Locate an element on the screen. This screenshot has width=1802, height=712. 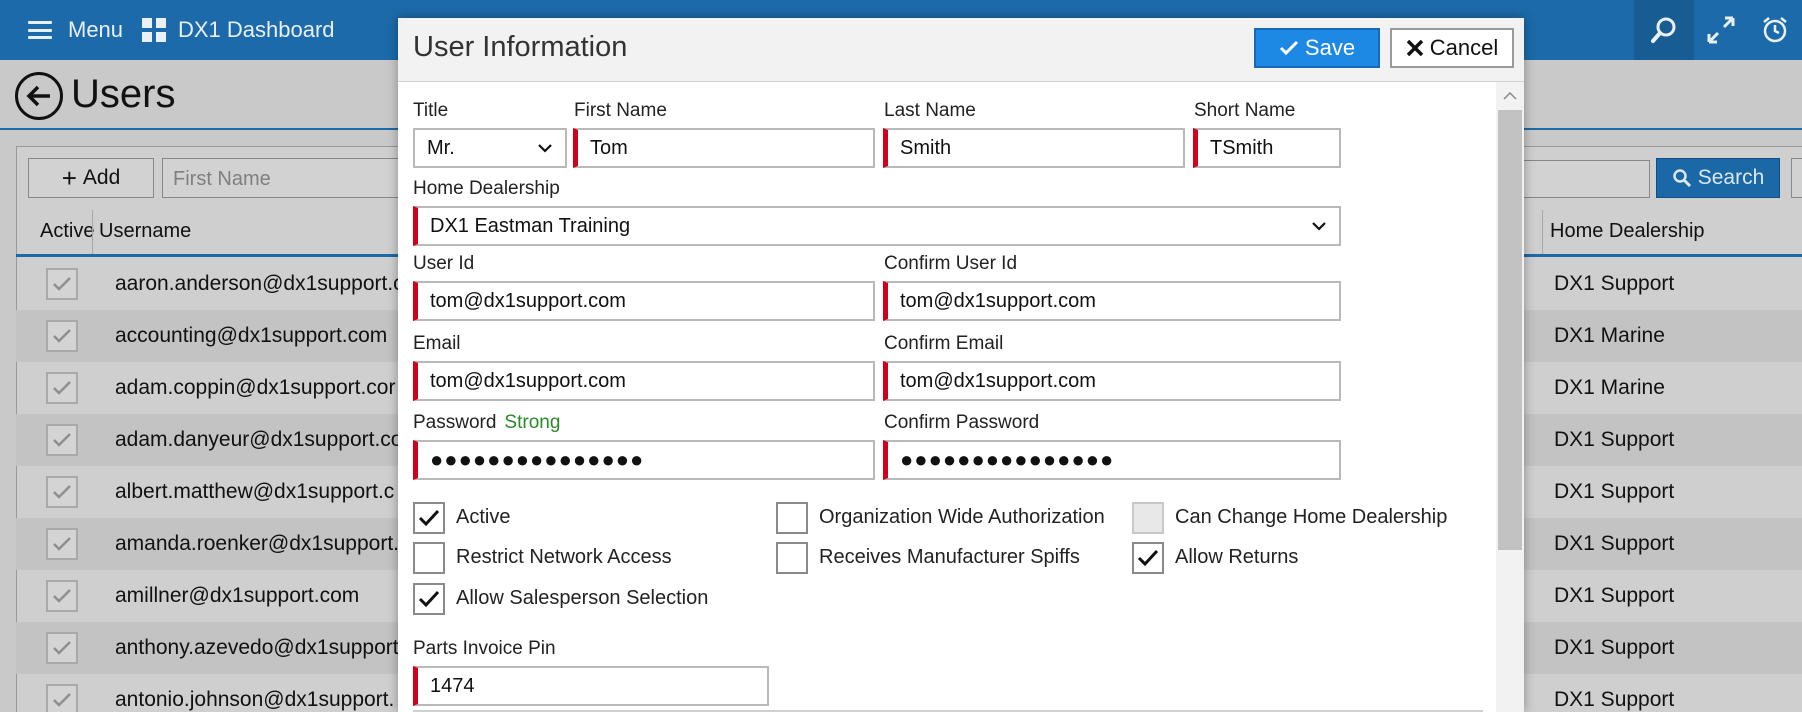
column-header-username: Username is located at coordinates (145, 231).